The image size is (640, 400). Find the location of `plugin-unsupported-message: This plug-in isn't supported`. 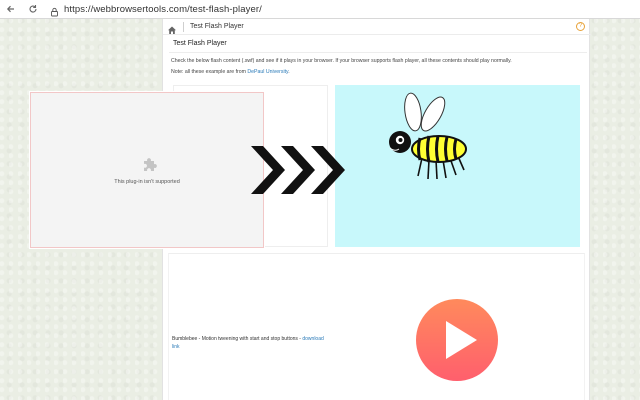

plugin-unsupported-message: This plug-in isn't supported is located at coordinates (147, 182).